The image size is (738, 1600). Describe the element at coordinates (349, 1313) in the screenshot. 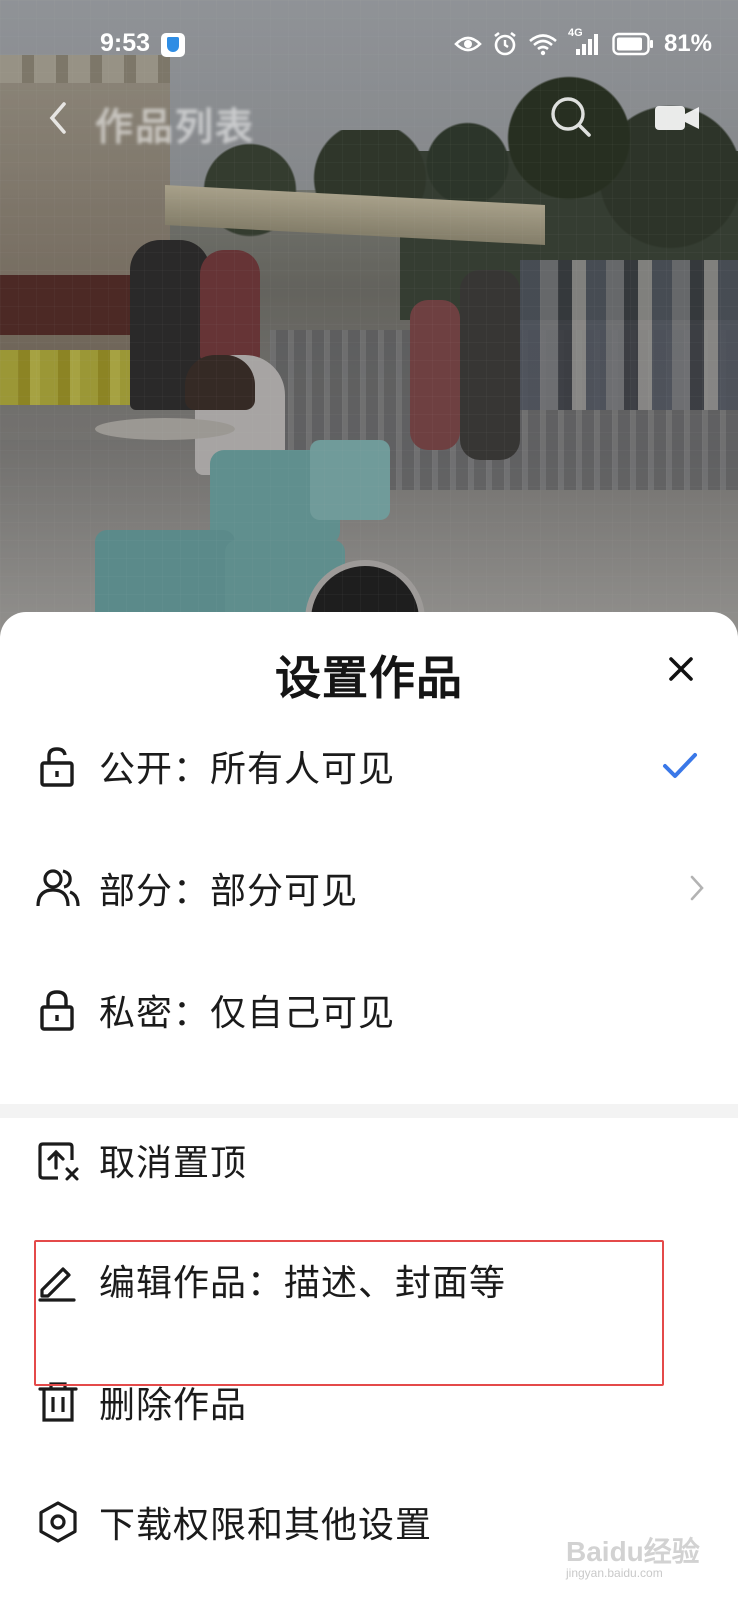

I see `highlight-box` at that location.